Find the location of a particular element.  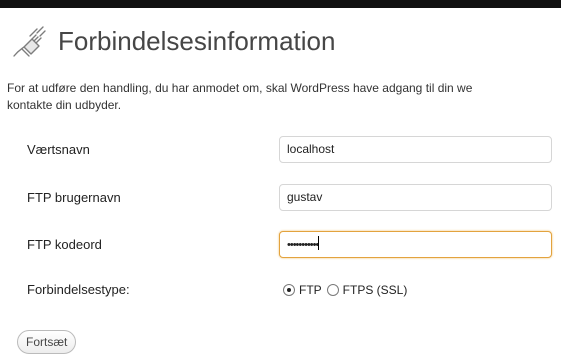

intro-line-2: kontakte din udbyder. is located at coordinates (64, 105).